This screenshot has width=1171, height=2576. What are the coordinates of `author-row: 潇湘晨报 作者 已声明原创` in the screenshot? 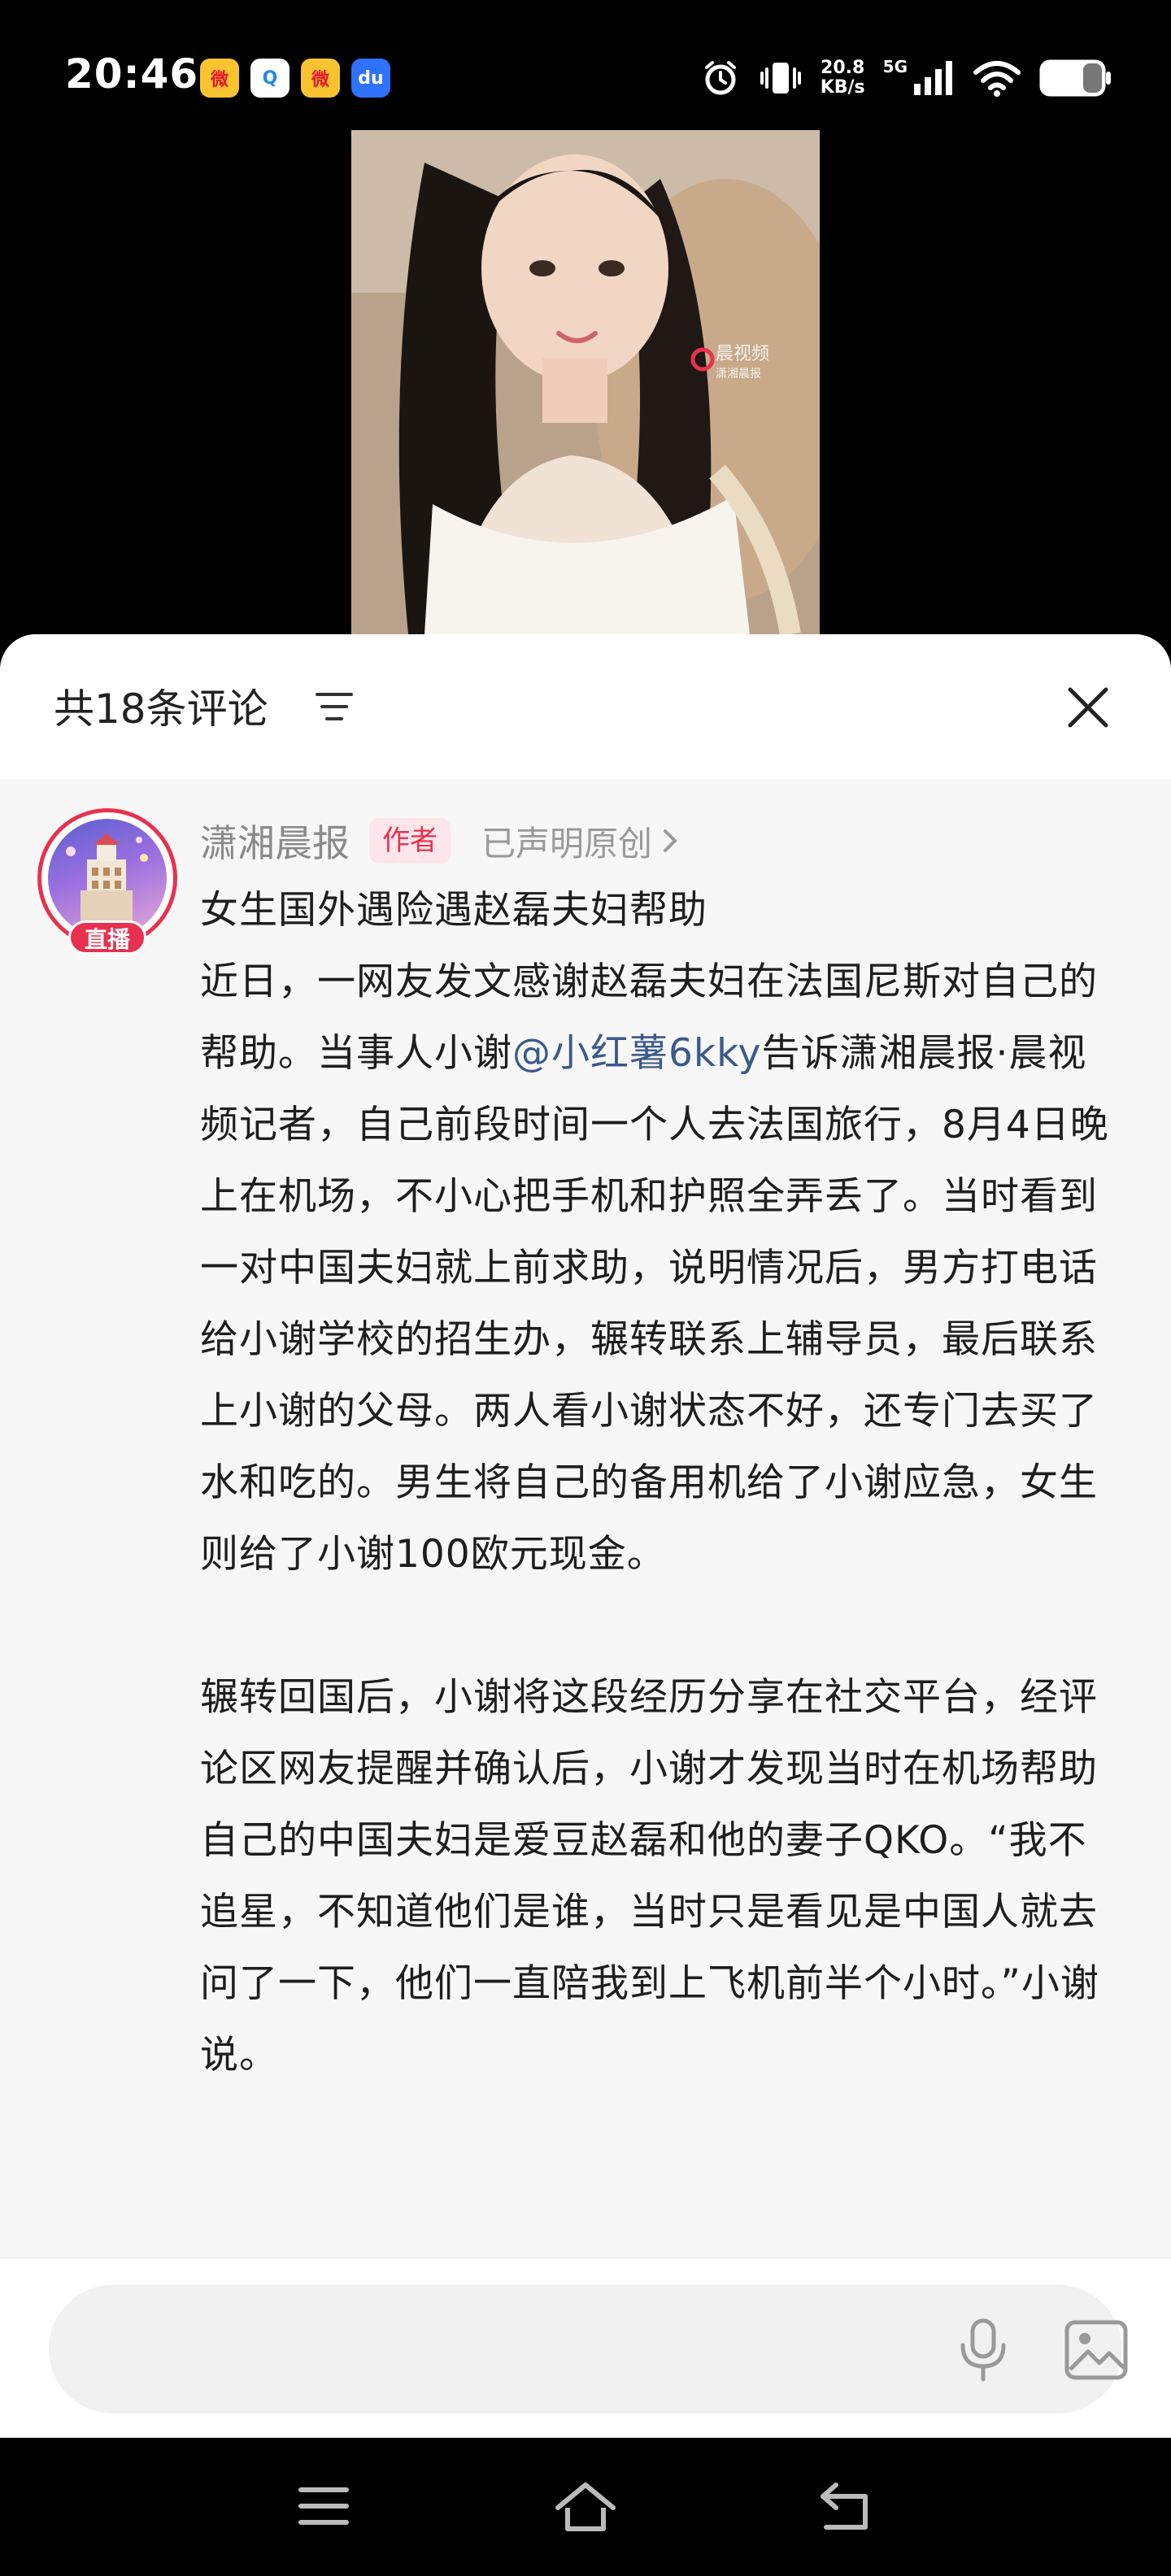 It's located at (440, 841).